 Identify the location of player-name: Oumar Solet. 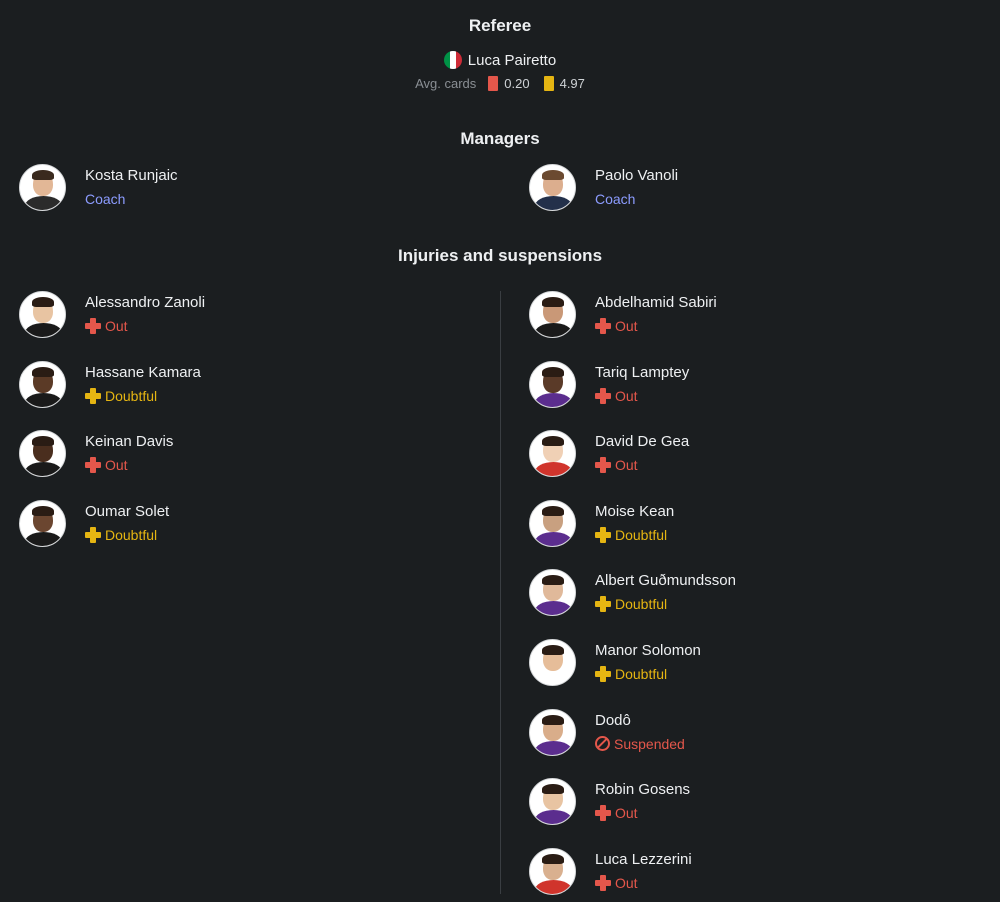
(127, 511).